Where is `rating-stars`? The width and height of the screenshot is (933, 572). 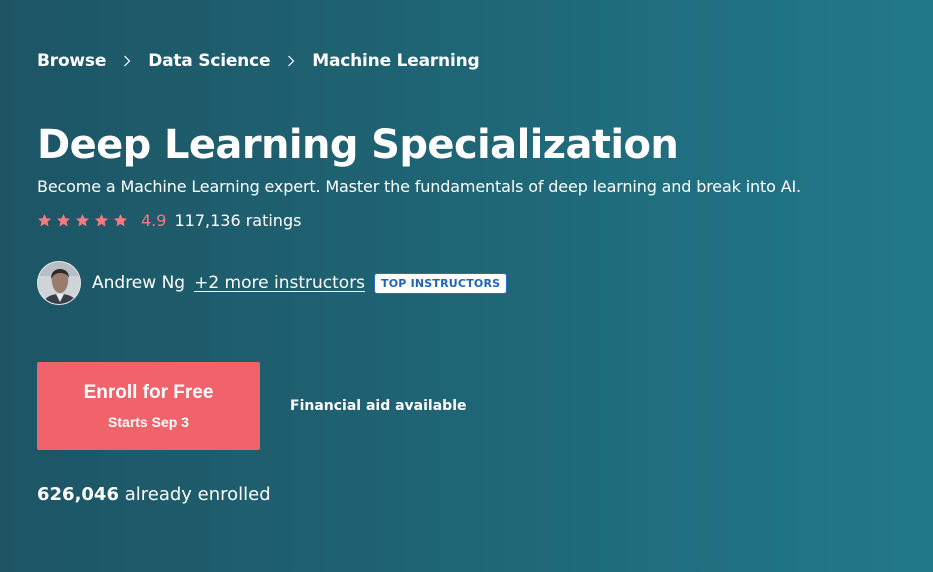 rating-stars is located at coordinates (84, 220).